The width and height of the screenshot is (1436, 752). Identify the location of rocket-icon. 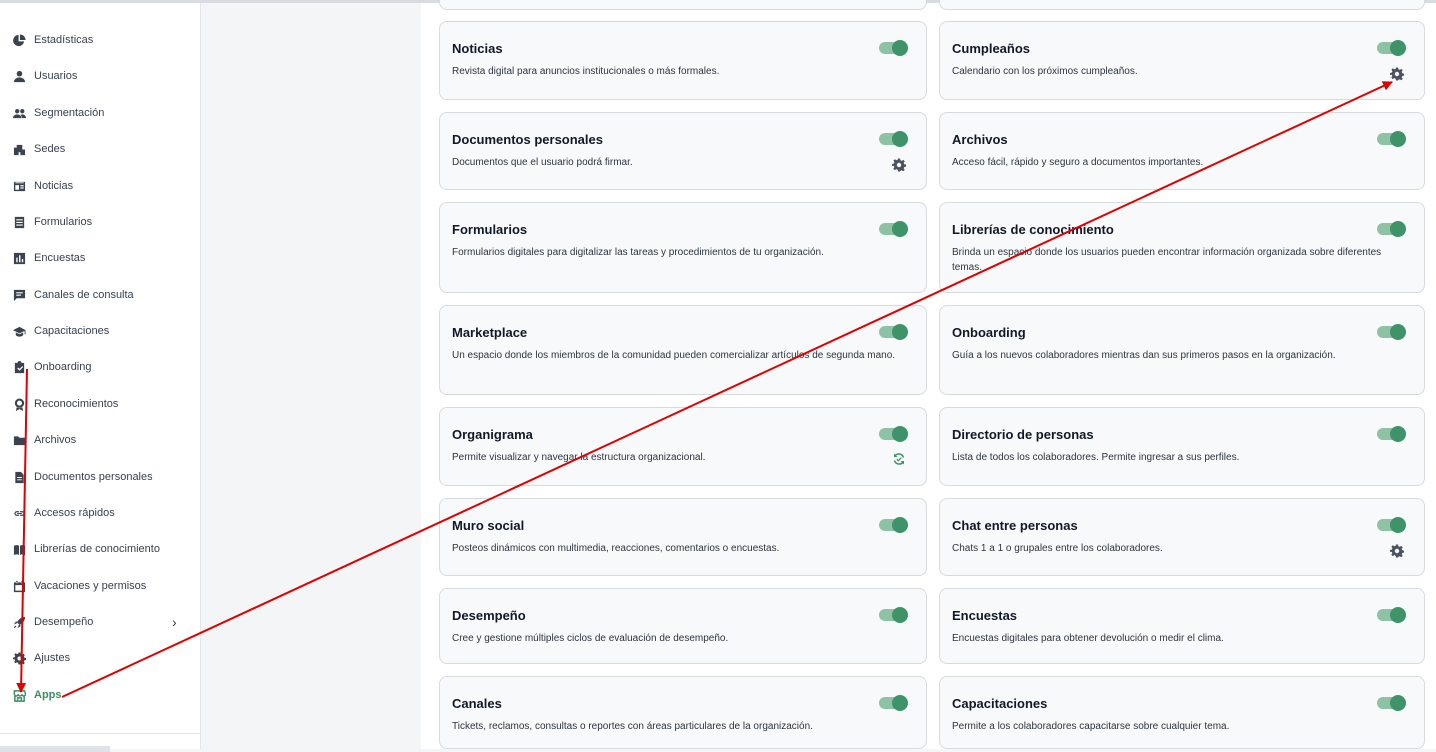
(19, 622).